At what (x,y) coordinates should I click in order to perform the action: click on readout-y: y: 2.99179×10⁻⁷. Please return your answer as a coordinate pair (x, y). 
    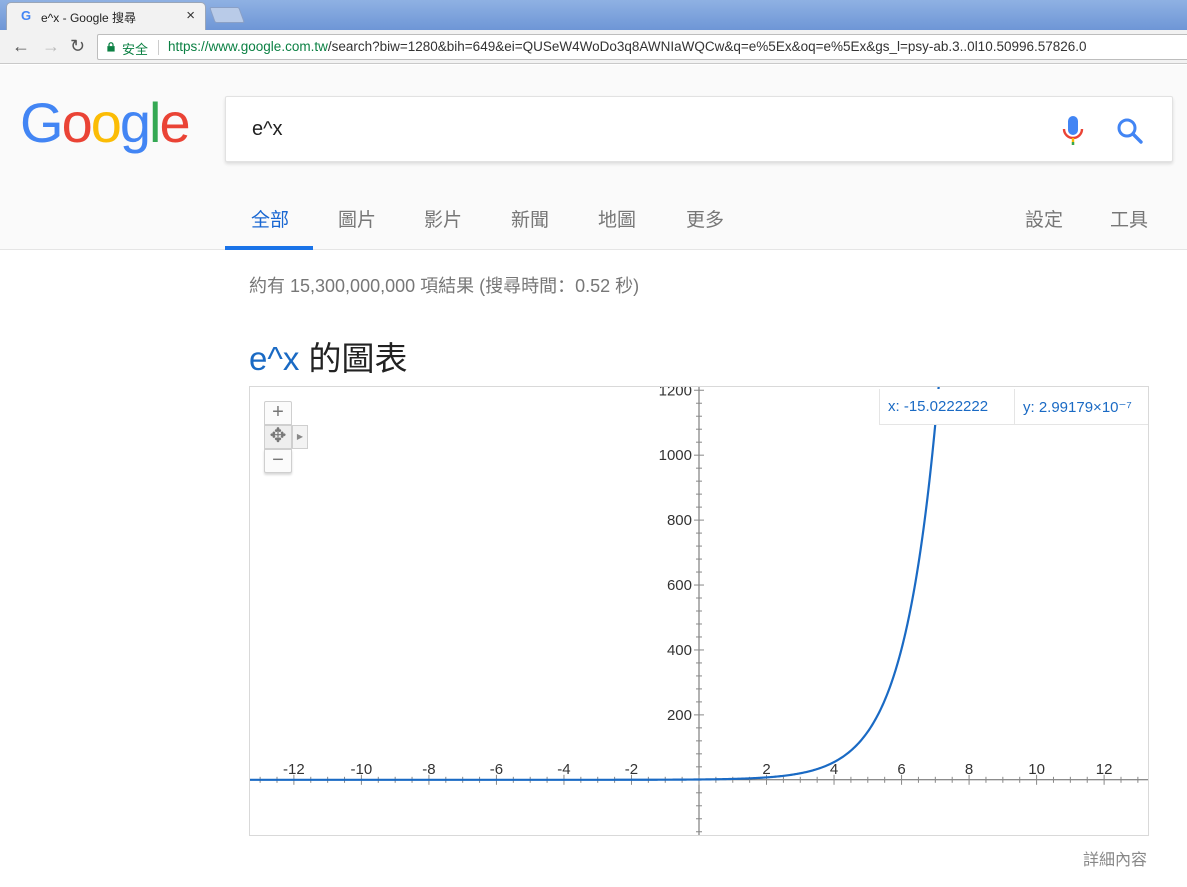
    Looking at the image, I should click on (1077, 407).